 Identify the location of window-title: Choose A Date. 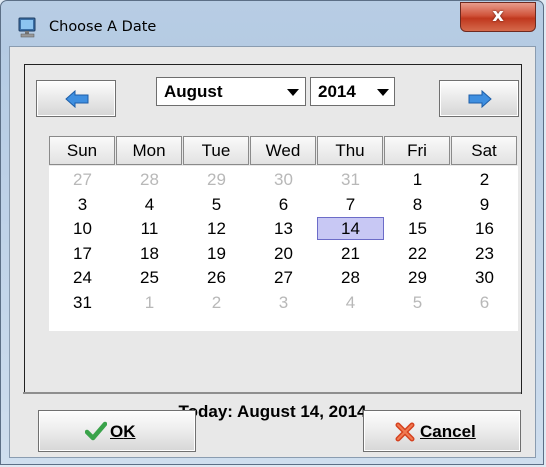
(103, 27).